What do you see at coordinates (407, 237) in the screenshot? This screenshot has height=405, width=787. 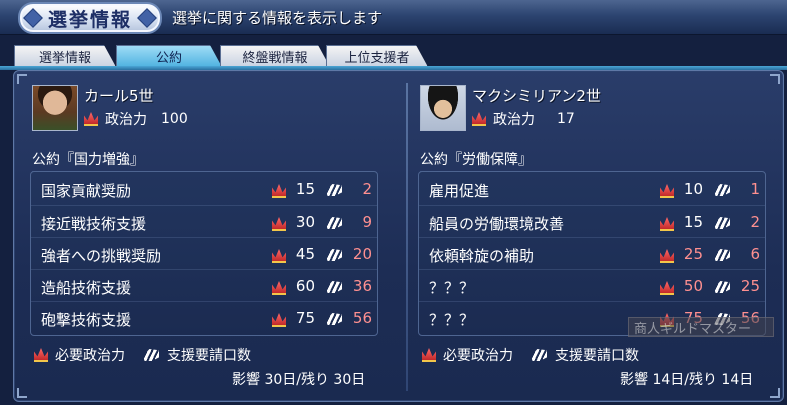 I see `column-divider` at bounding box center [407, 237].